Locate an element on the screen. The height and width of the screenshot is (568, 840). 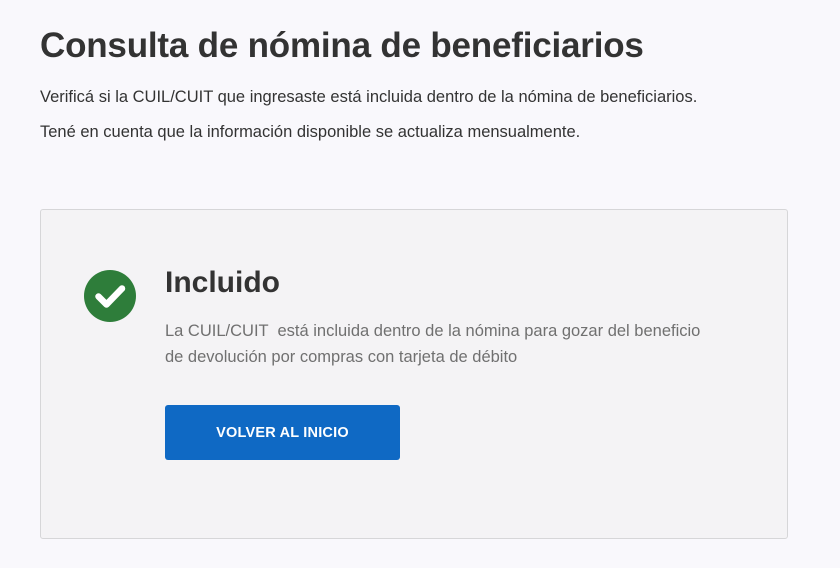
result-status-title: Incluido is located at coordinates (222, 282).